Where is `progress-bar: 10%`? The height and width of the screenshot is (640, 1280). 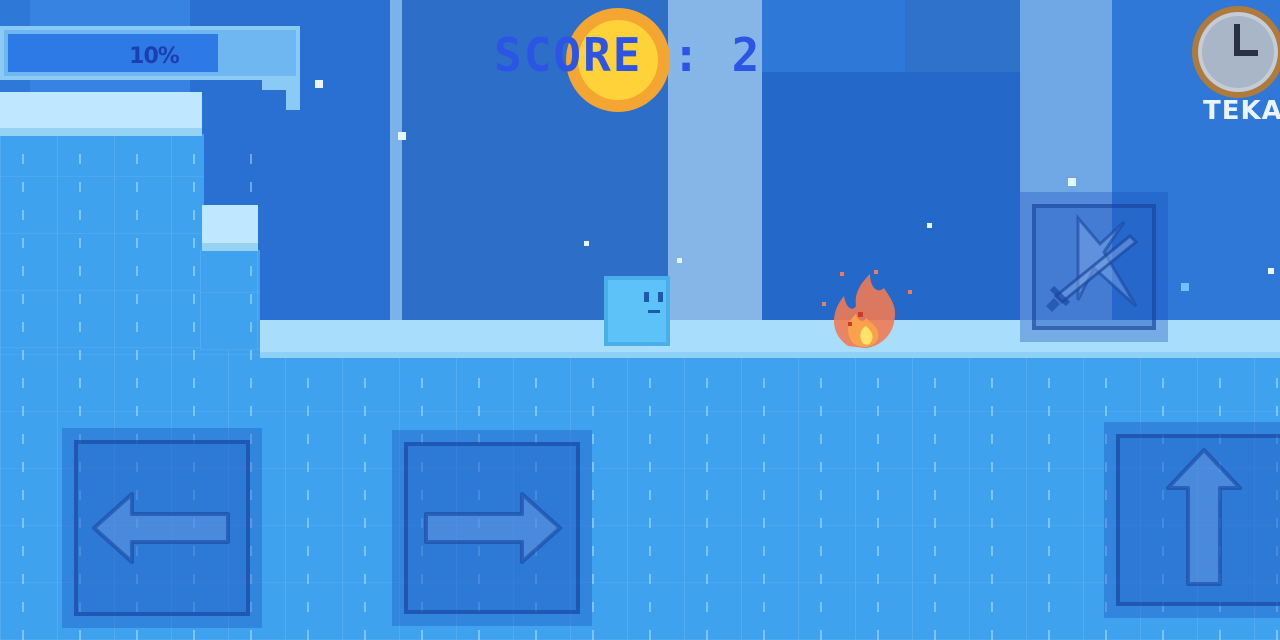 progress-bar: 10% is located at coordinates (150, 53).